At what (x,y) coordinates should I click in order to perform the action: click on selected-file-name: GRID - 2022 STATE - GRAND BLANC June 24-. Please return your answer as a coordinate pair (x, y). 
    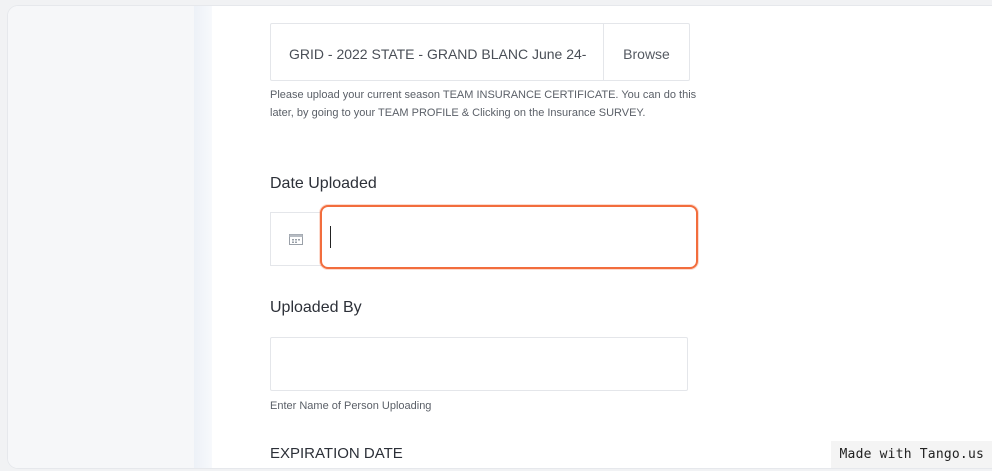
    Looking at the image, I should click on (437, 52).